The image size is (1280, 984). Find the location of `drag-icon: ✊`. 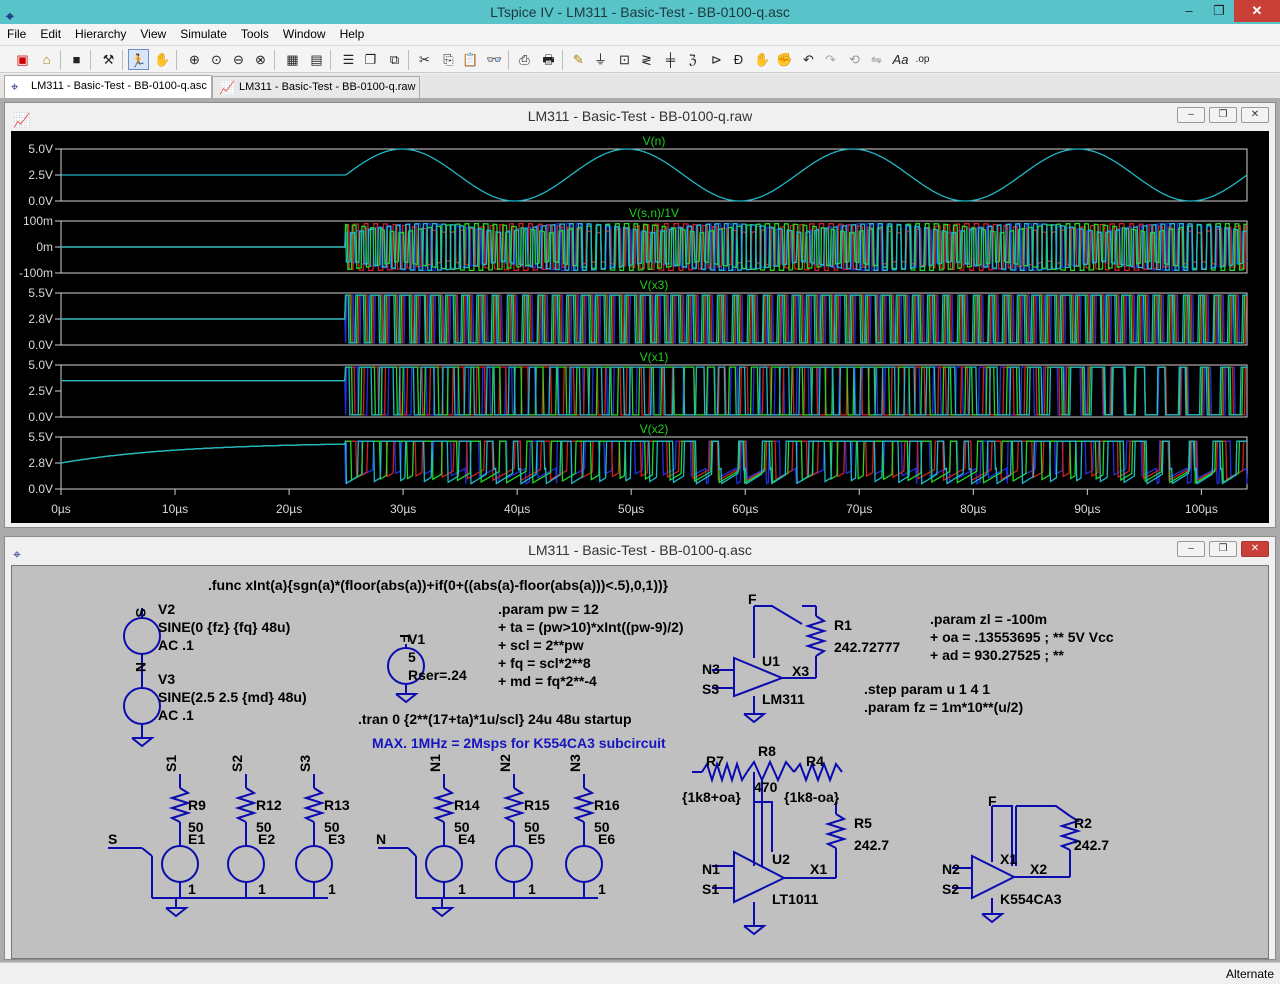

drag-icon: ✊ is located at coordinates (784, 59).